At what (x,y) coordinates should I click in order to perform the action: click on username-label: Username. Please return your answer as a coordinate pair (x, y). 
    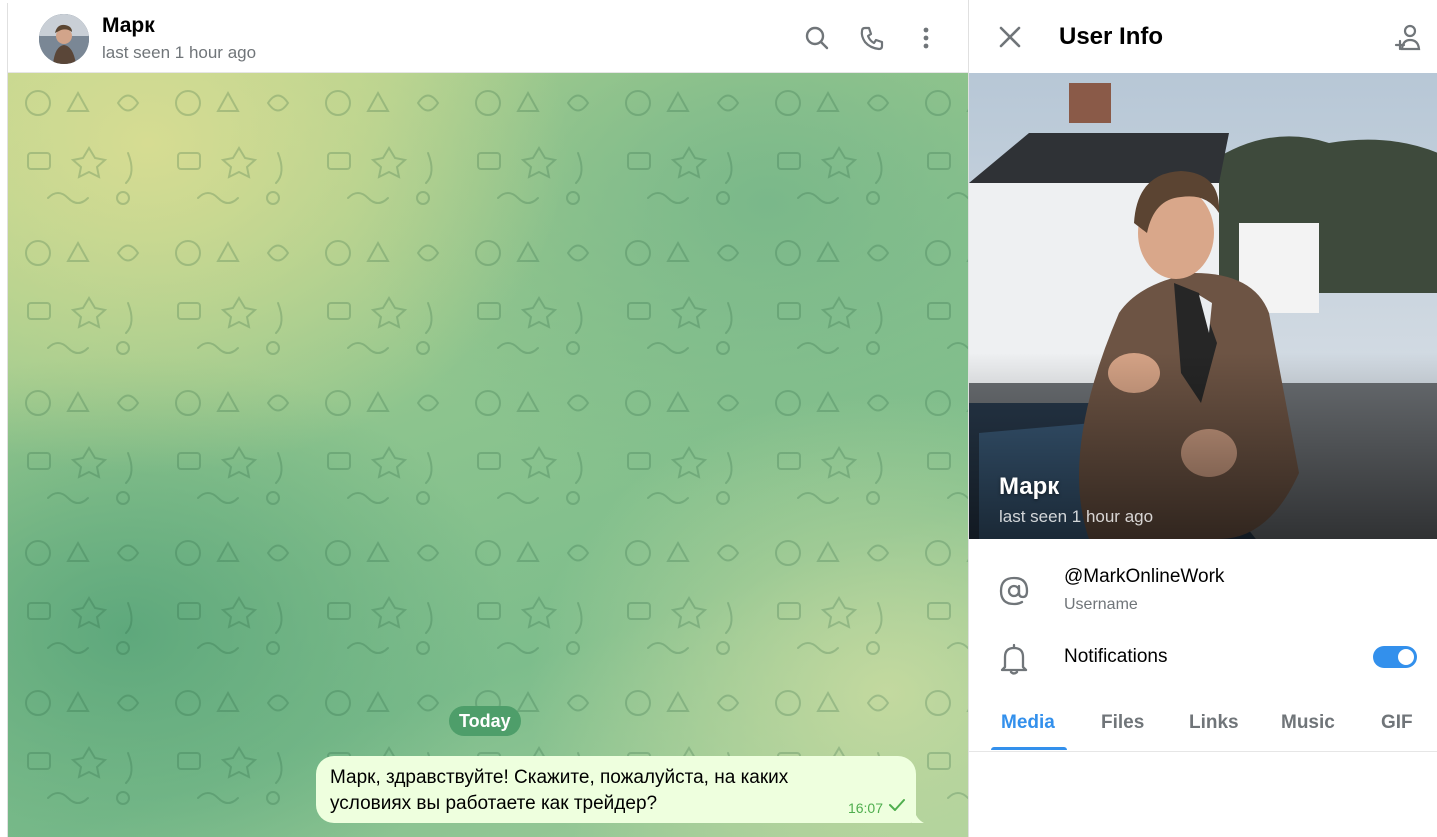
    Looking at the image, I should click on (1101, 604).